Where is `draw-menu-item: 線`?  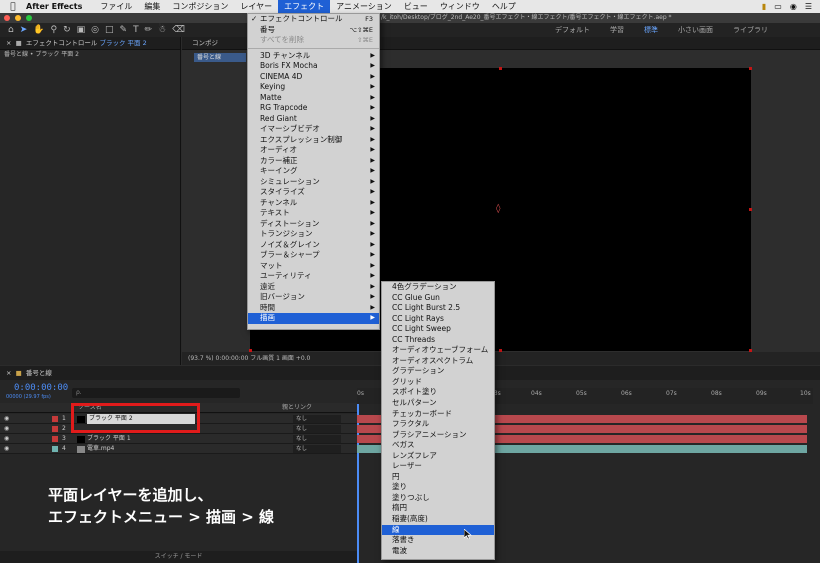 draw-menu-item: 線 is located at coordinates (438, 530).